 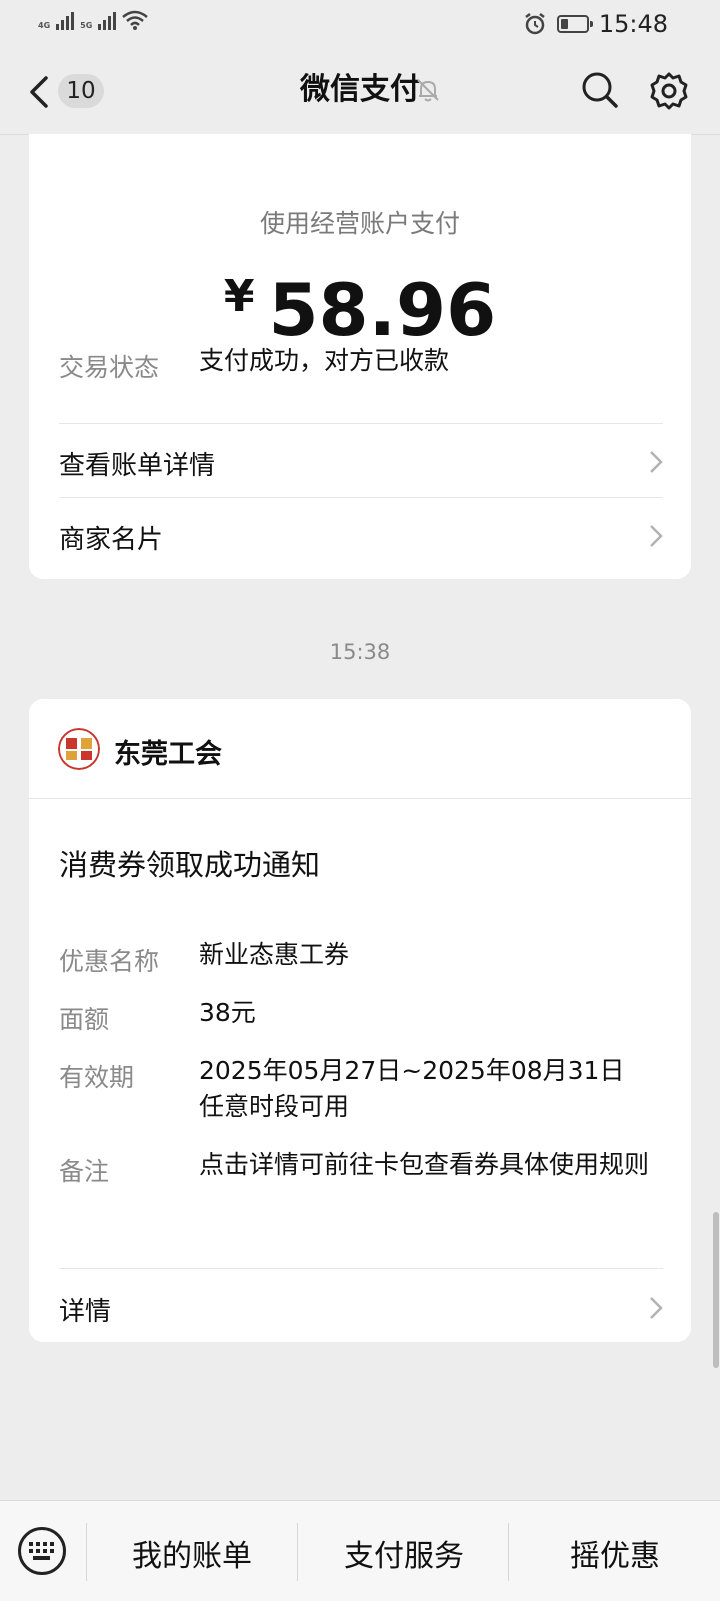 I want to click on page-title-text: 微信支付, so click(x=360, y=89).